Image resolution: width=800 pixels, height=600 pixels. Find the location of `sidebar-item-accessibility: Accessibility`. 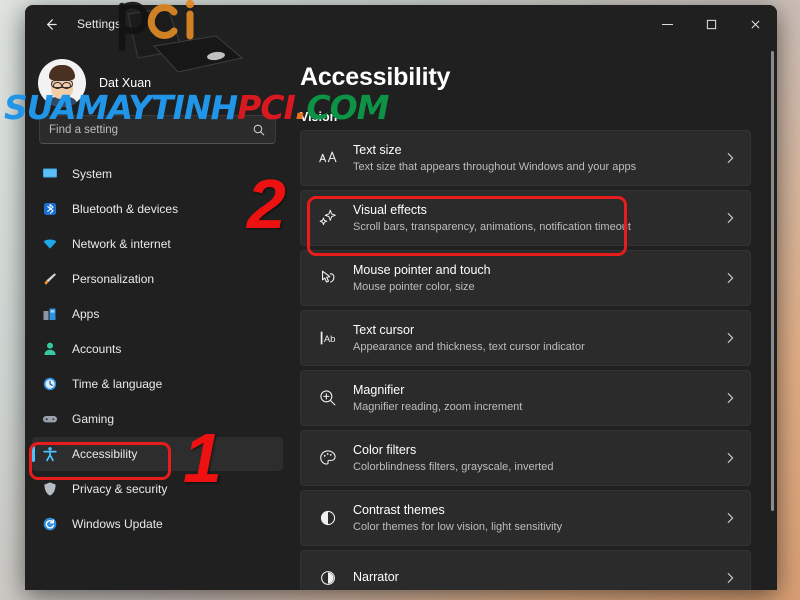

sidebar-item-accessibility: Accessibility is located at coordinates (157, 454).